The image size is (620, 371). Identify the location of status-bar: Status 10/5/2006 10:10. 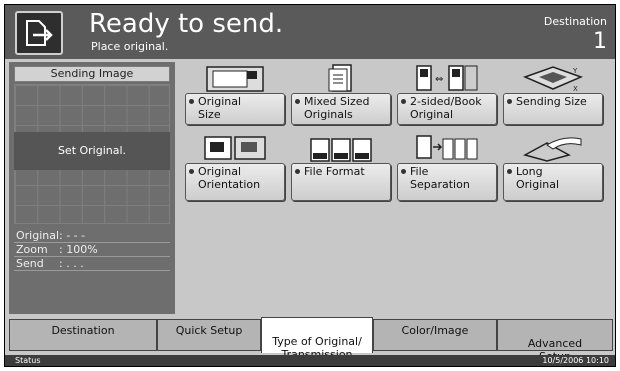
(310, 360).